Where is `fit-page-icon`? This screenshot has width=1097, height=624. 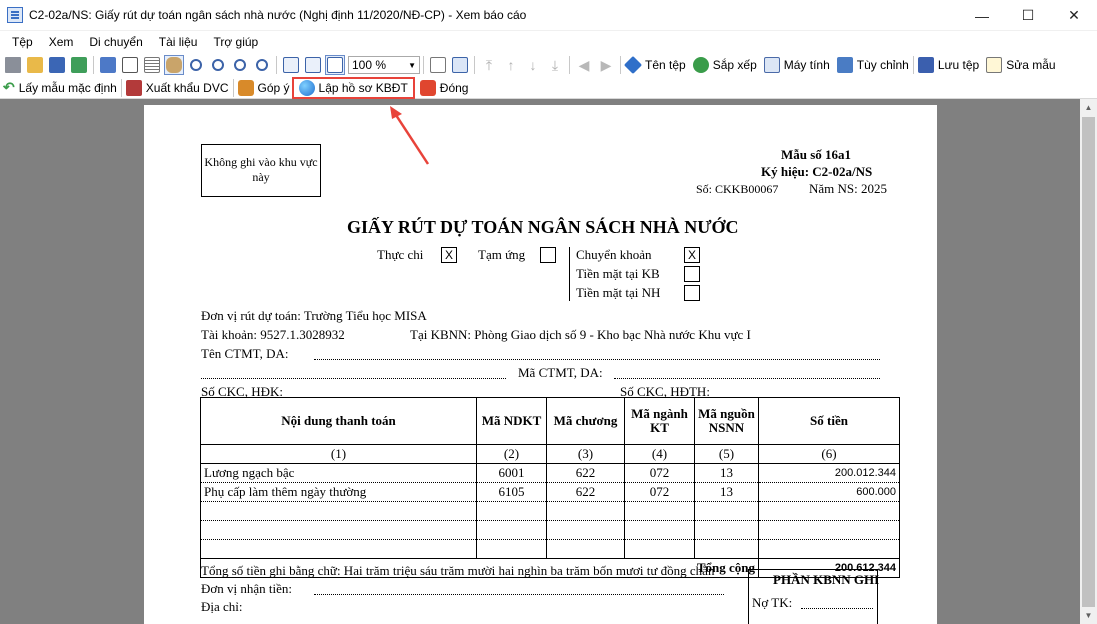 fit-page-icon is located at coordinates (313, 65).